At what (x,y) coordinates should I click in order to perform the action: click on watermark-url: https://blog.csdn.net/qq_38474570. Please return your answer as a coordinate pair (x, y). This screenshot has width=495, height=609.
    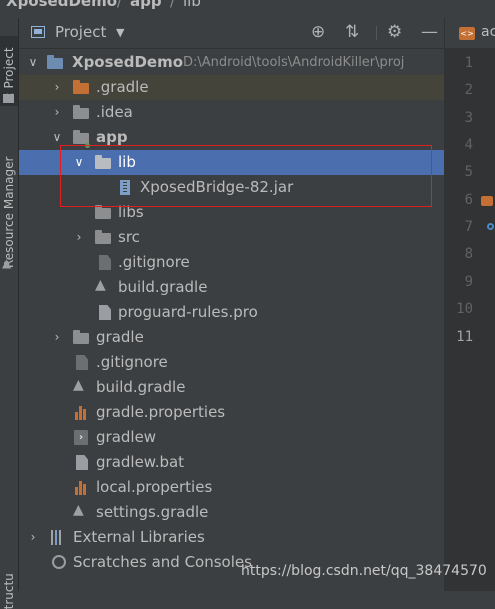
    Looking at the image, I should click on (364, 571).